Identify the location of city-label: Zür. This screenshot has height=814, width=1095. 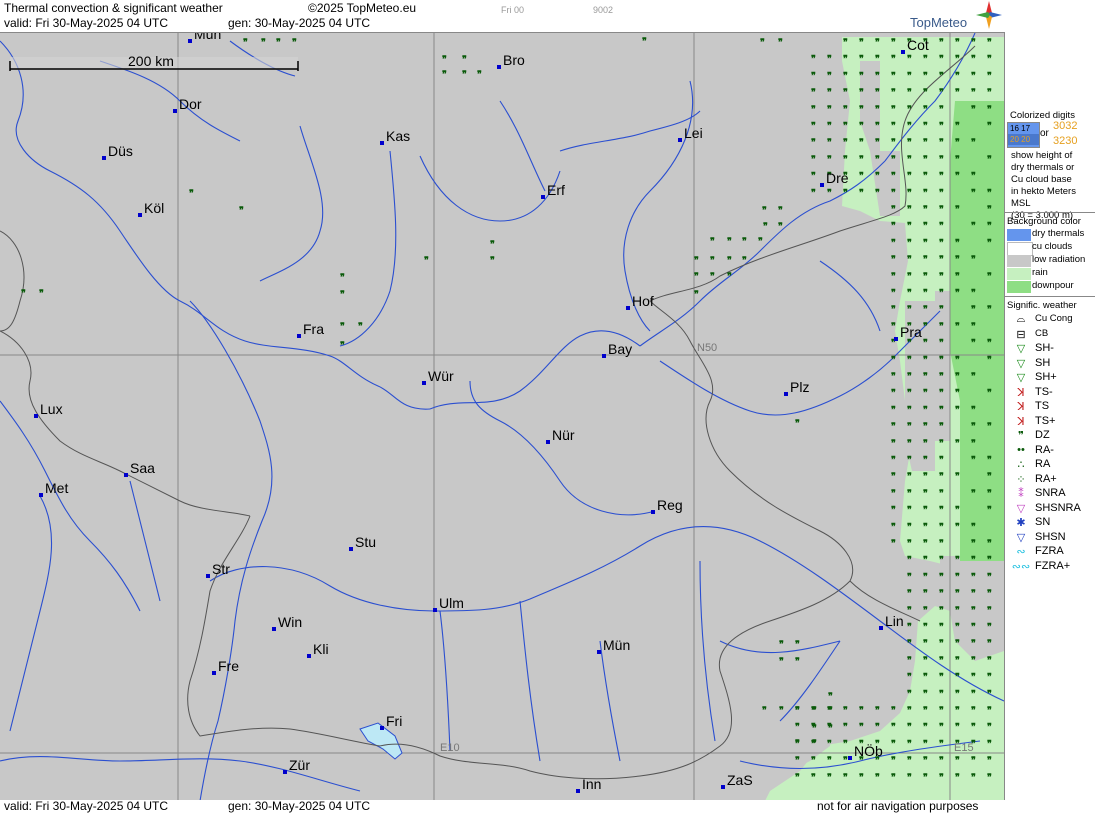
(299, 765).